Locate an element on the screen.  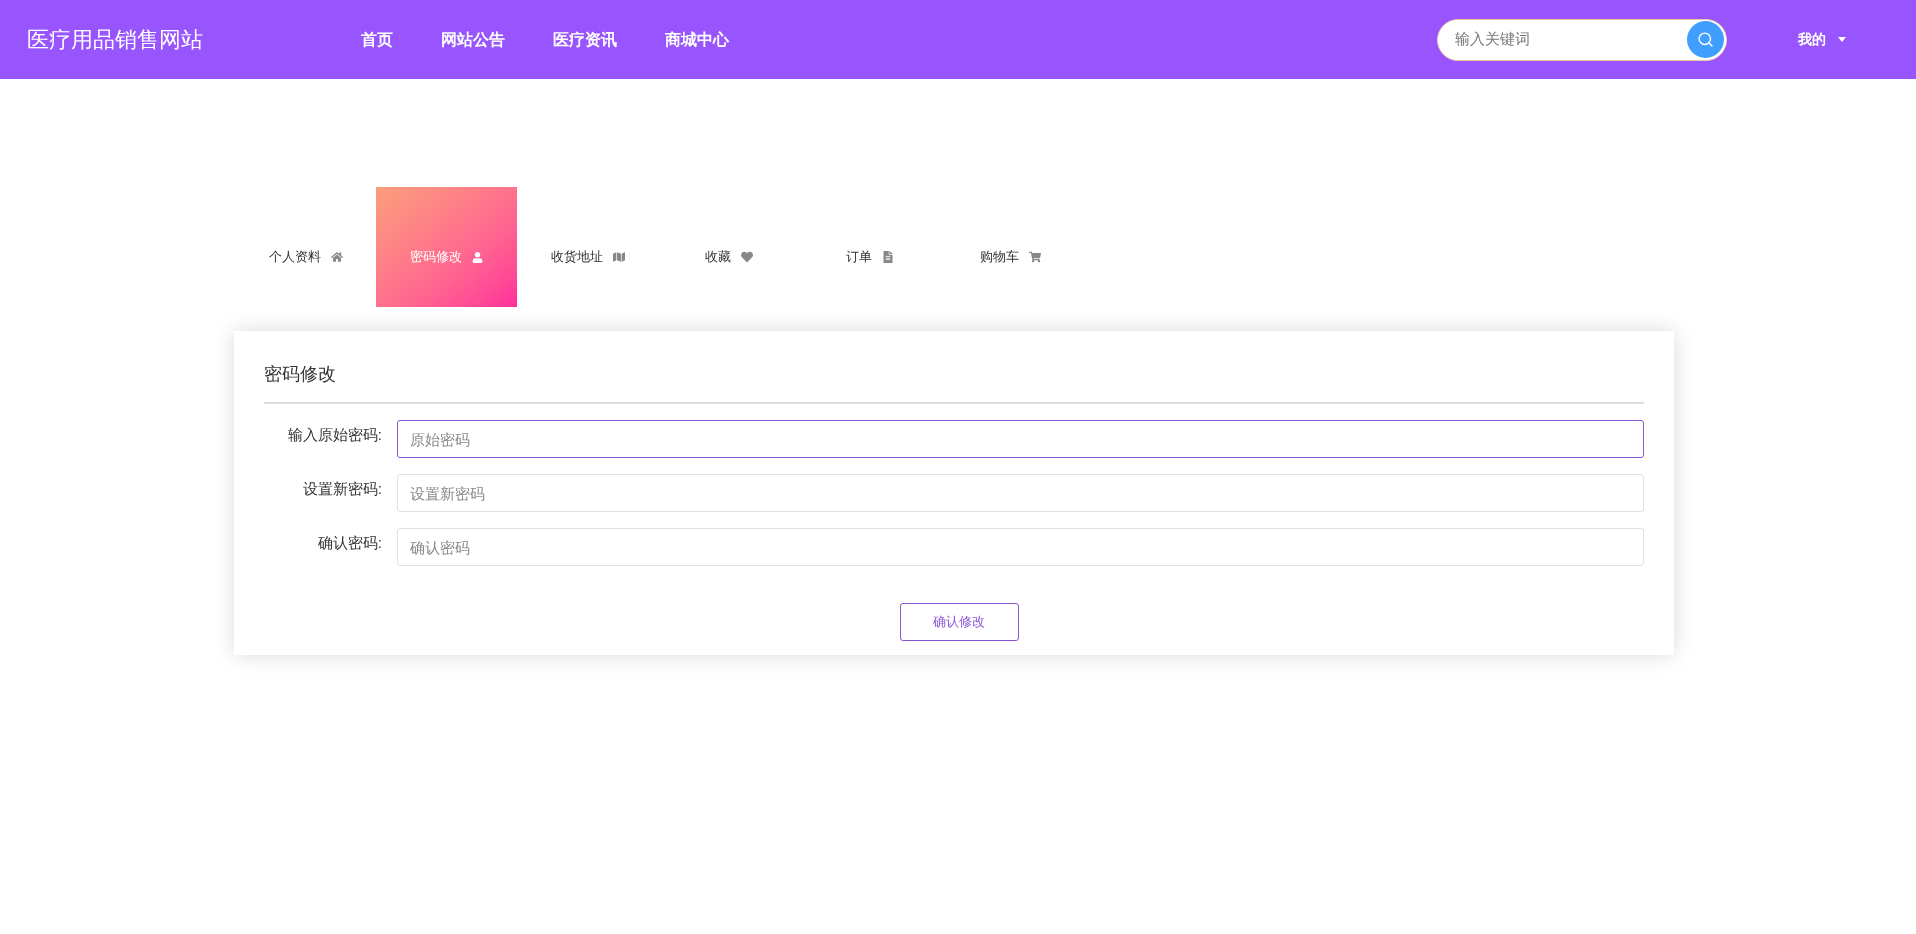
field-label: 输入原始密码: is located at coordinates (334, 435).